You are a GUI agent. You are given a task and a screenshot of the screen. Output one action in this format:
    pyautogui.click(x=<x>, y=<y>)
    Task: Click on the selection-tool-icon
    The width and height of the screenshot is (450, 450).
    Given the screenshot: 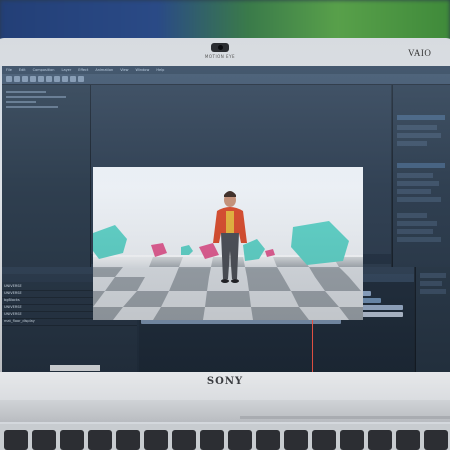 What is the action you would take?
    pyautogui.click(x=9, y=79)
    